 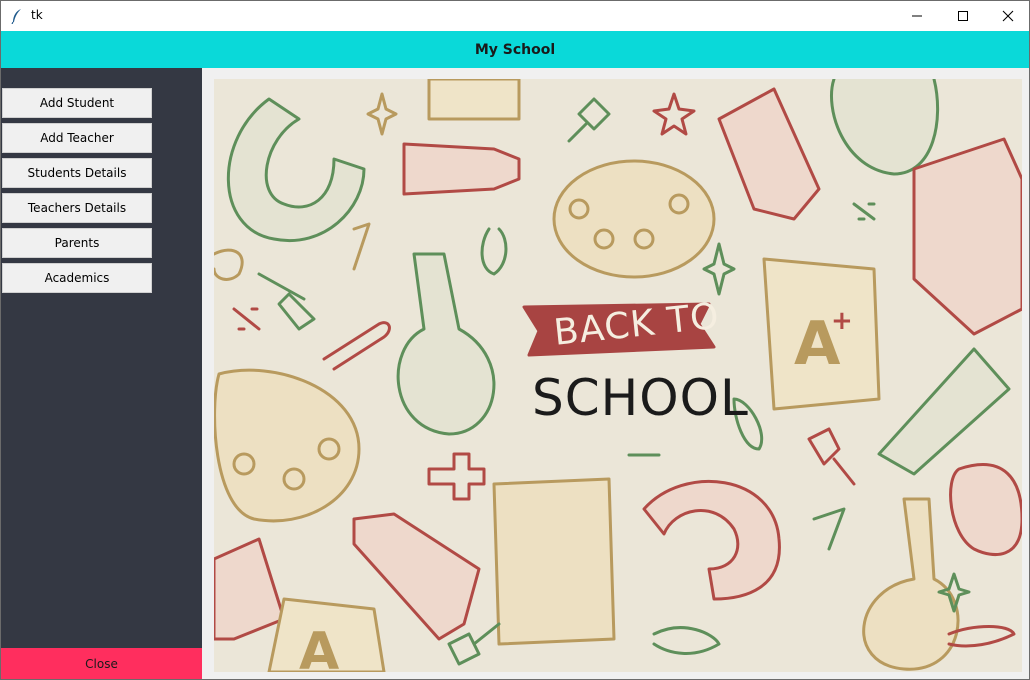 I want to click on app-header: My School, so click(x=515, y=49).